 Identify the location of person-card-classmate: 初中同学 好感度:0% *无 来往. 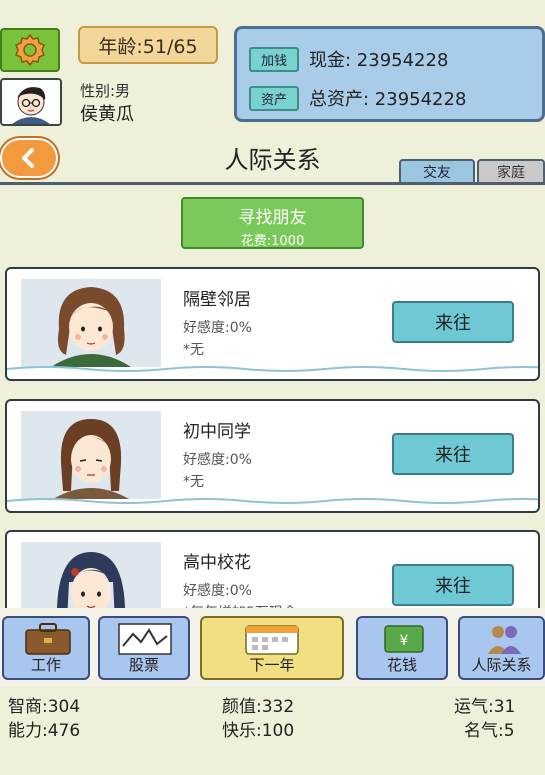
(272, 456).